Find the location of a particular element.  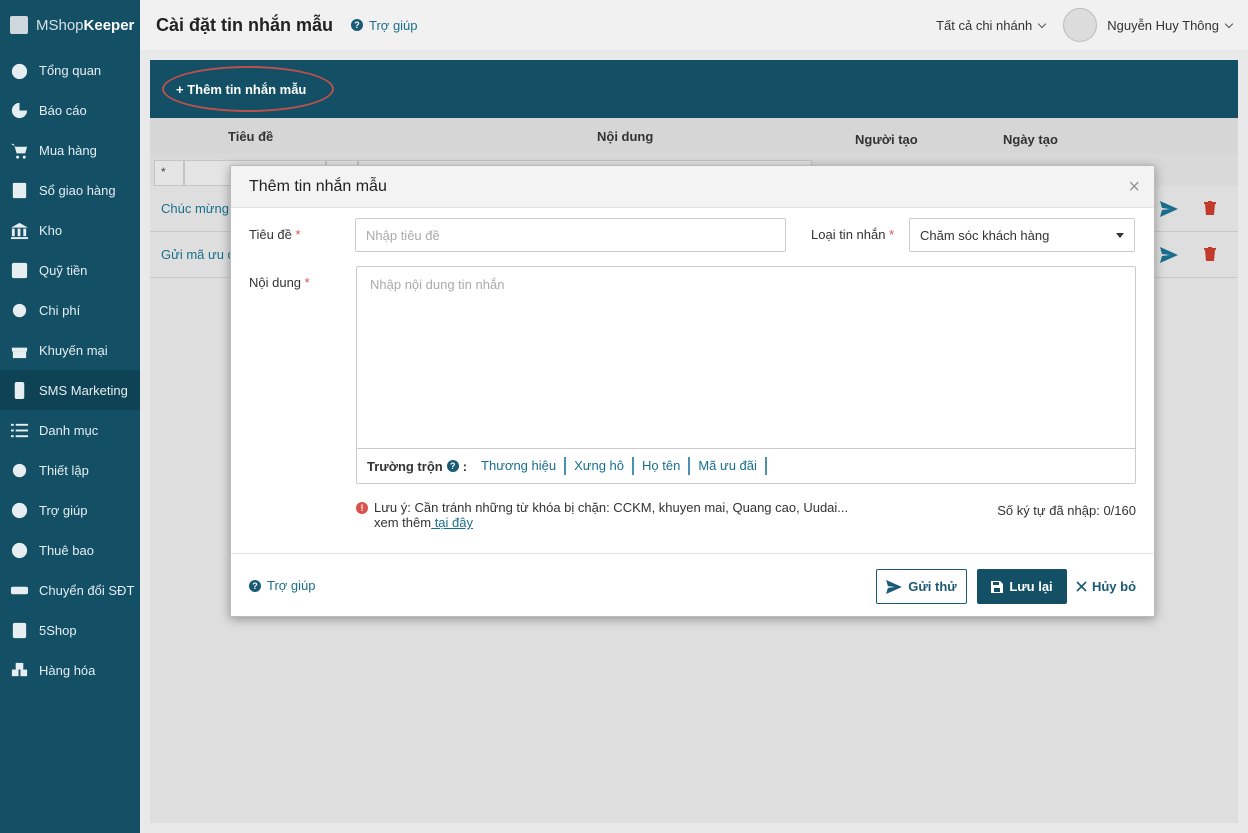

content-label-text: Nội dung is located at coordinates (275, 282).